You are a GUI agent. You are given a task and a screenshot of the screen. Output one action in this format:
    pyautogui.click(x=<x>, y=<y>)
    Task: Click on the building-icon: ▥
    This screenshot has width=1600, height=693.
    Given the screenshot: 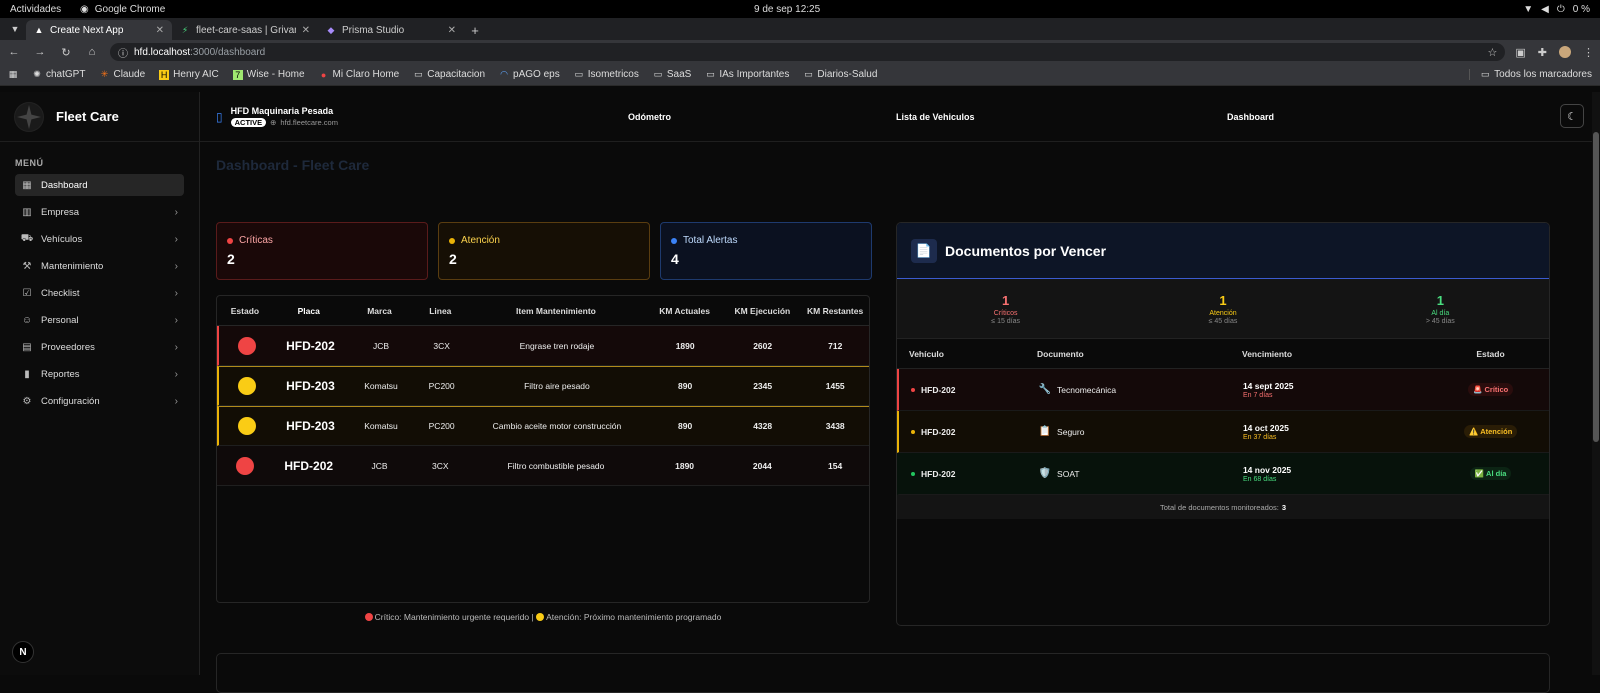 What is the action you would take?
    pyautogui.click(x=27, y=212)
    